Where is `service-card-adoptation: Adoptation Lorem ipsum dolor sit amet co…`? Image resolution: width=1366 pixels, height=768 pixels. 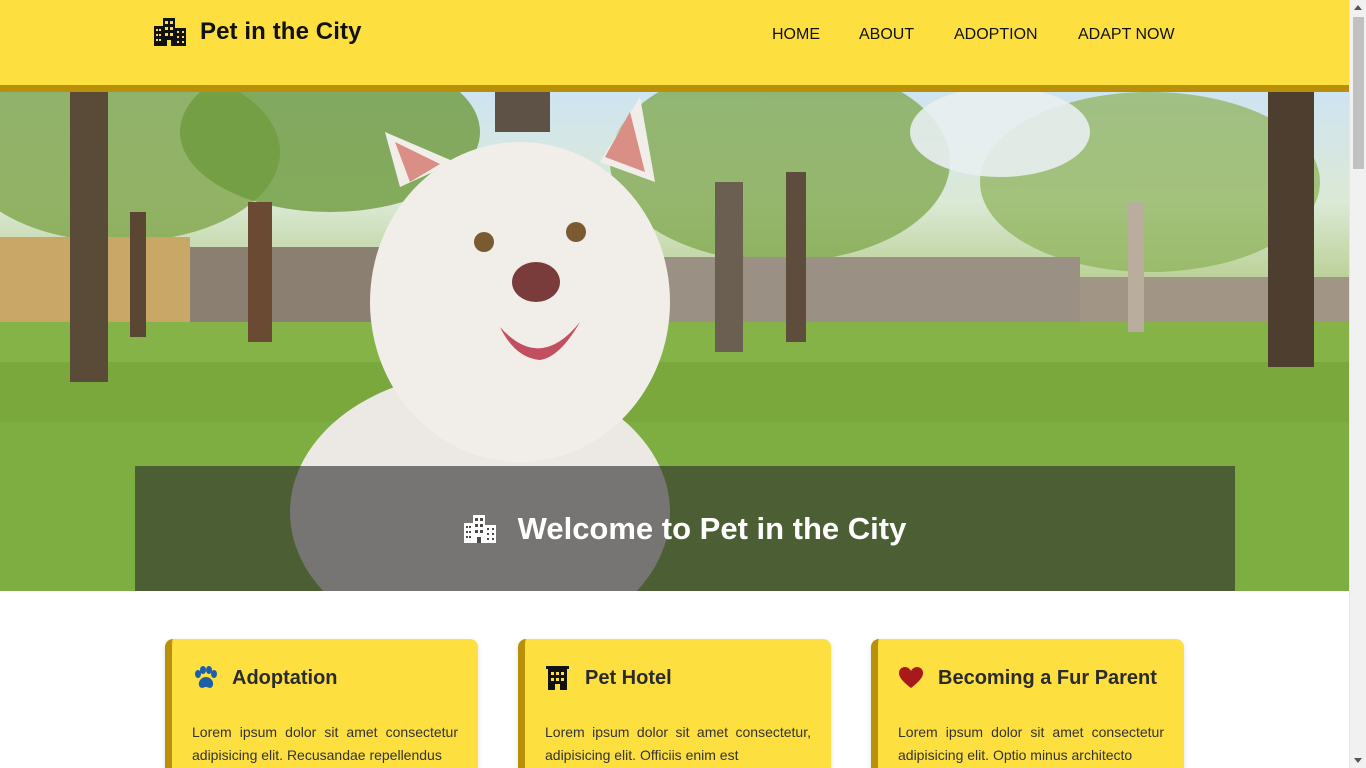
service-card-adoptation: Adoptation Lorem ipsum dolor sit amet co… is located at coordinates (321, 703).